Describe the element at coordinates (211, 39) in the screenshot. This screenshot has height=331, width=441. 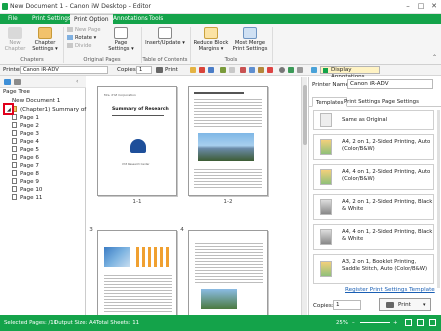
I see `reduce-block-margins-button: Reduce Block Margins ▾` at that location.